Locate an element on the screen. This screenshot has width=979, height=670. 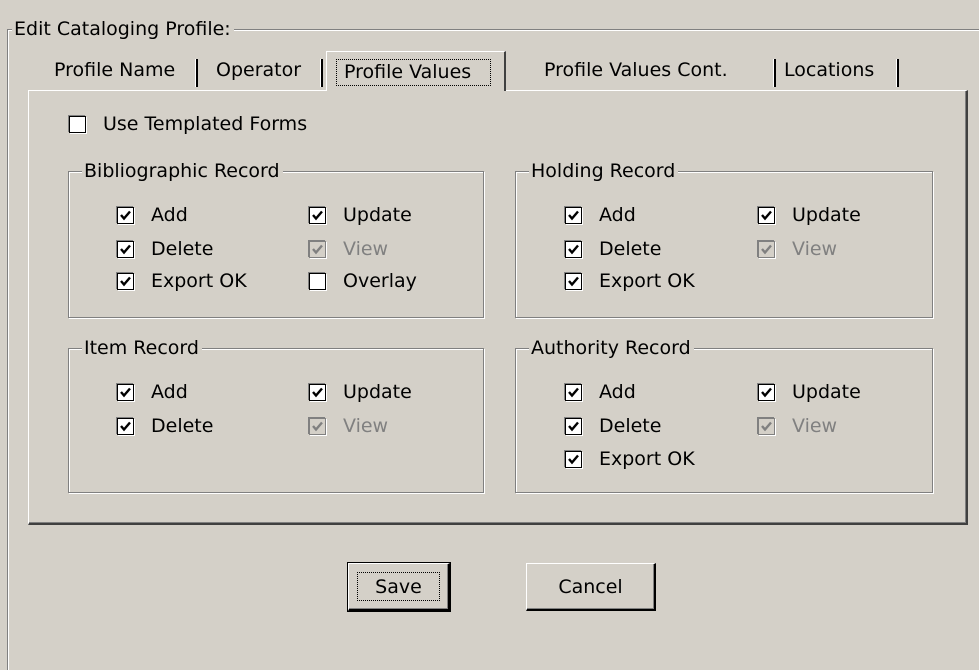
auth-delete-checkbox is located at coordinates (573, 426).